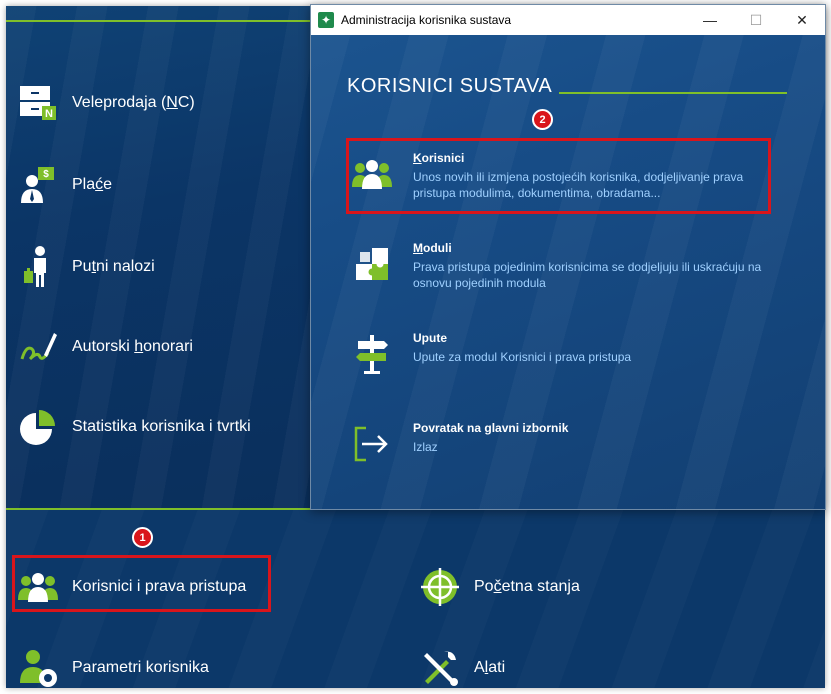  What do you see at coordinates (38, 103) in the screenshot?
I see `warehouse-icon: N` at bounding box center [38, 103].